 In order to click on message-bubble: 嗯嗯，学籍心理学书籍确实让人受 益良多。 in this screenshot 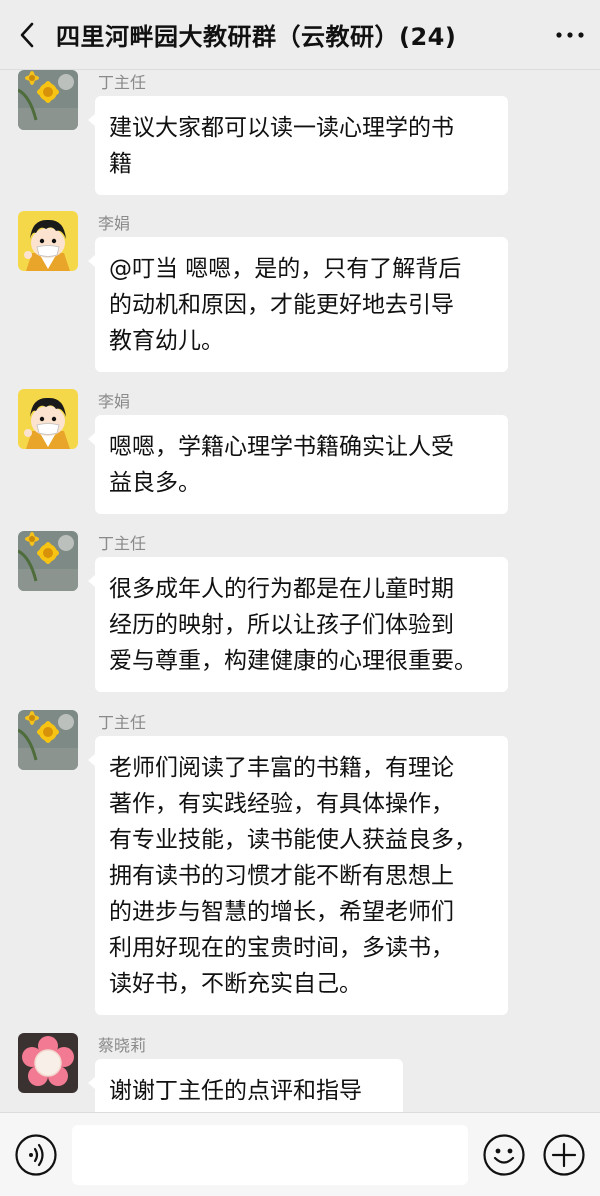, I will do `click(298, 464)`.